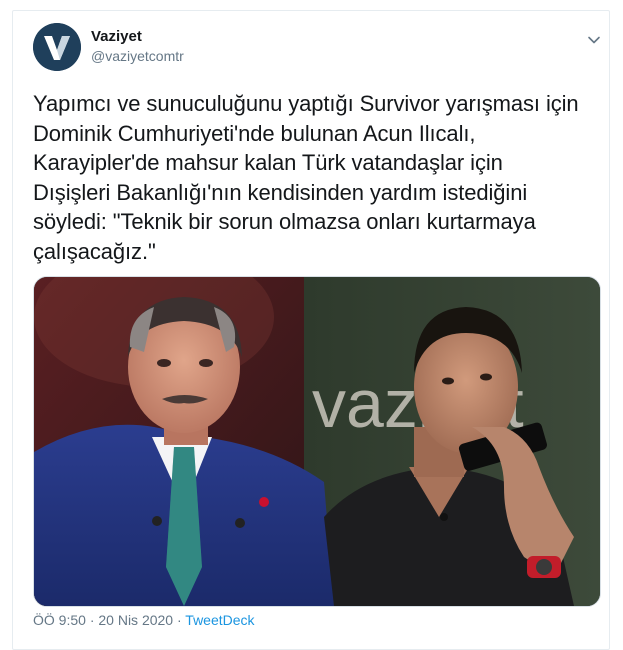 Image resolution: width=623 pixels, height=650 pixels. I want to click on tweet-time: ÖÖ 9:50, so click(59, 620).